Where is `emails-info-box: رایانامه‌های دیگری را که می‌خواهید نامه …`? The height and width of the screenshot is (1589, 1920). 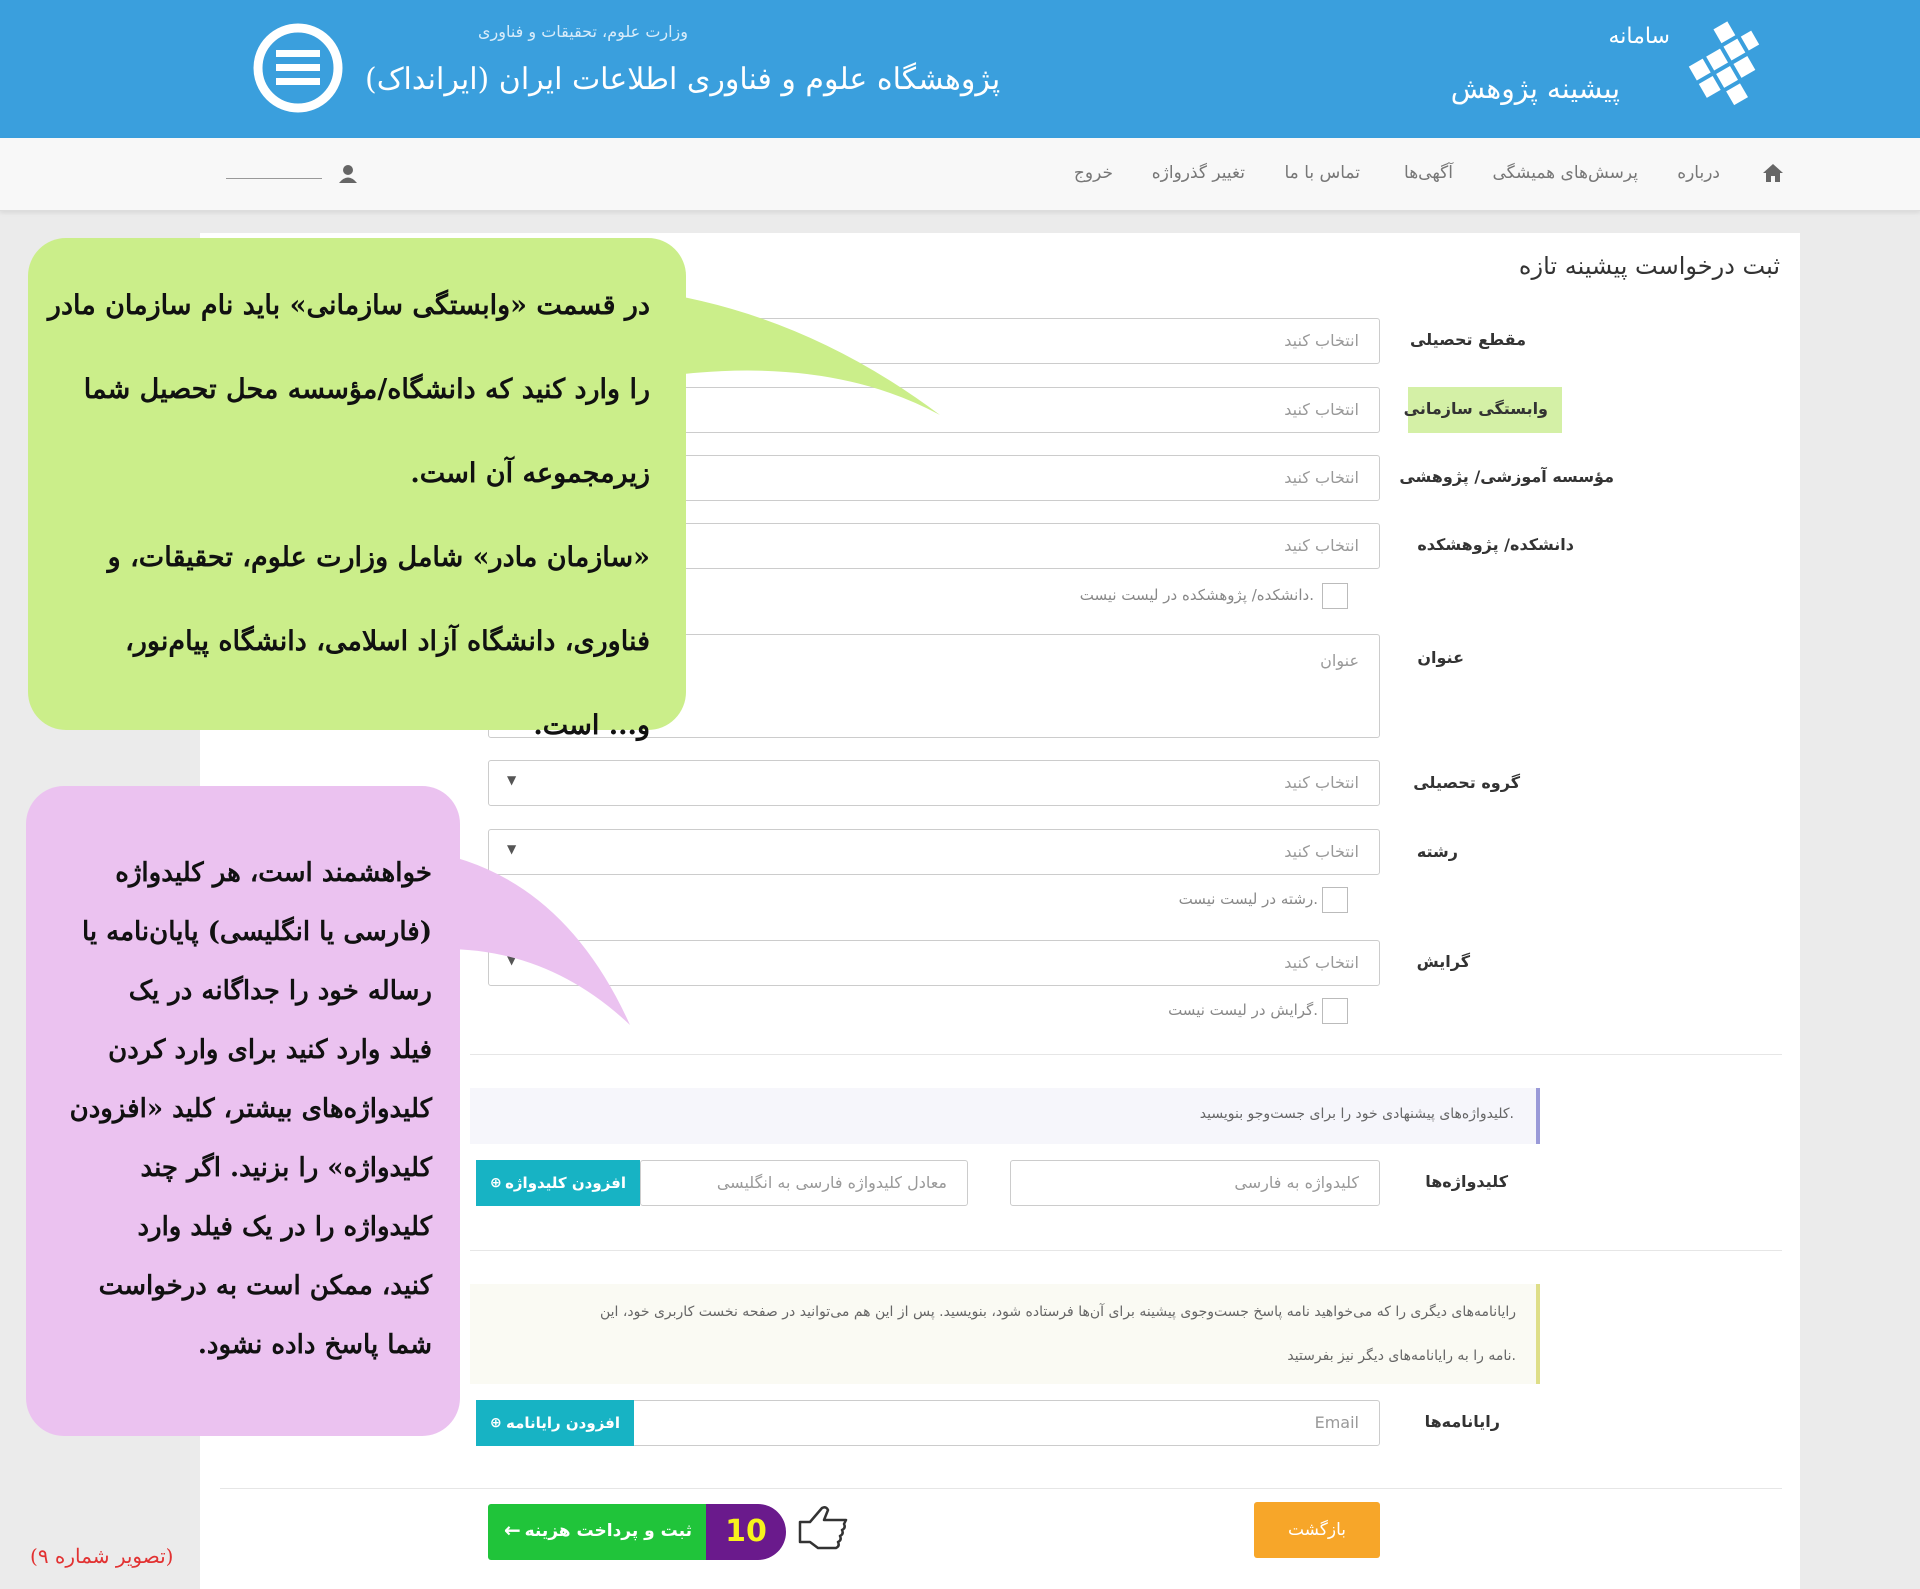
emails-info-box: رایانامه‌های دیگری را که می‌خواهید نامه … is located at coordinates (1005, 1334).